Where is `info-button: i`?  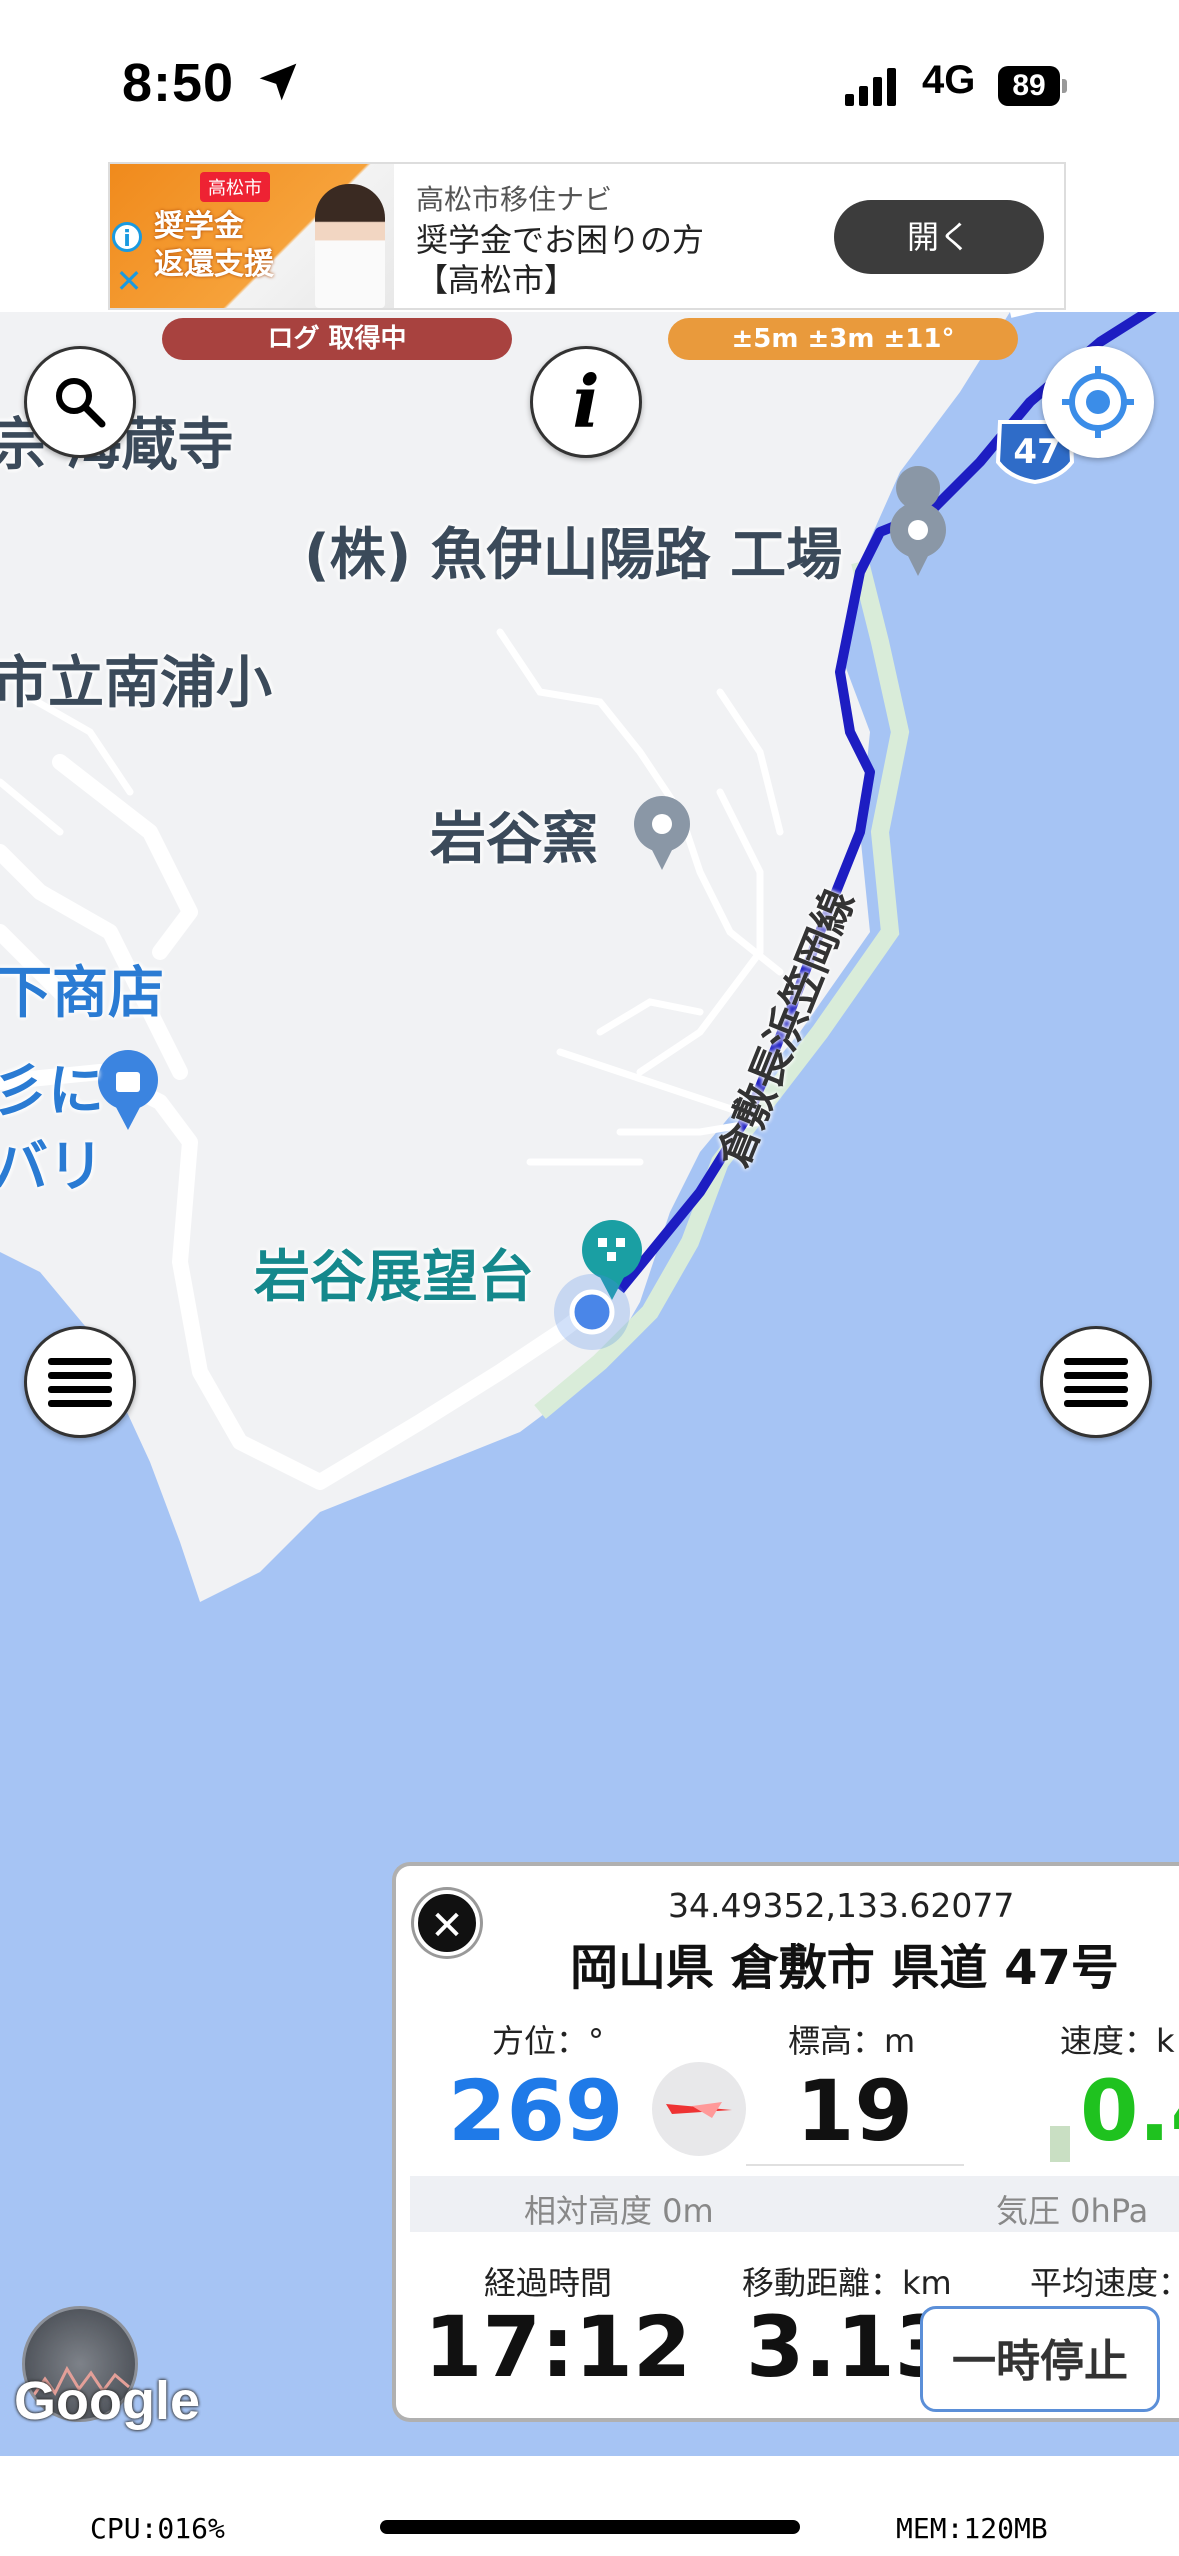
info-button: i is located at coordinates (586, 402).